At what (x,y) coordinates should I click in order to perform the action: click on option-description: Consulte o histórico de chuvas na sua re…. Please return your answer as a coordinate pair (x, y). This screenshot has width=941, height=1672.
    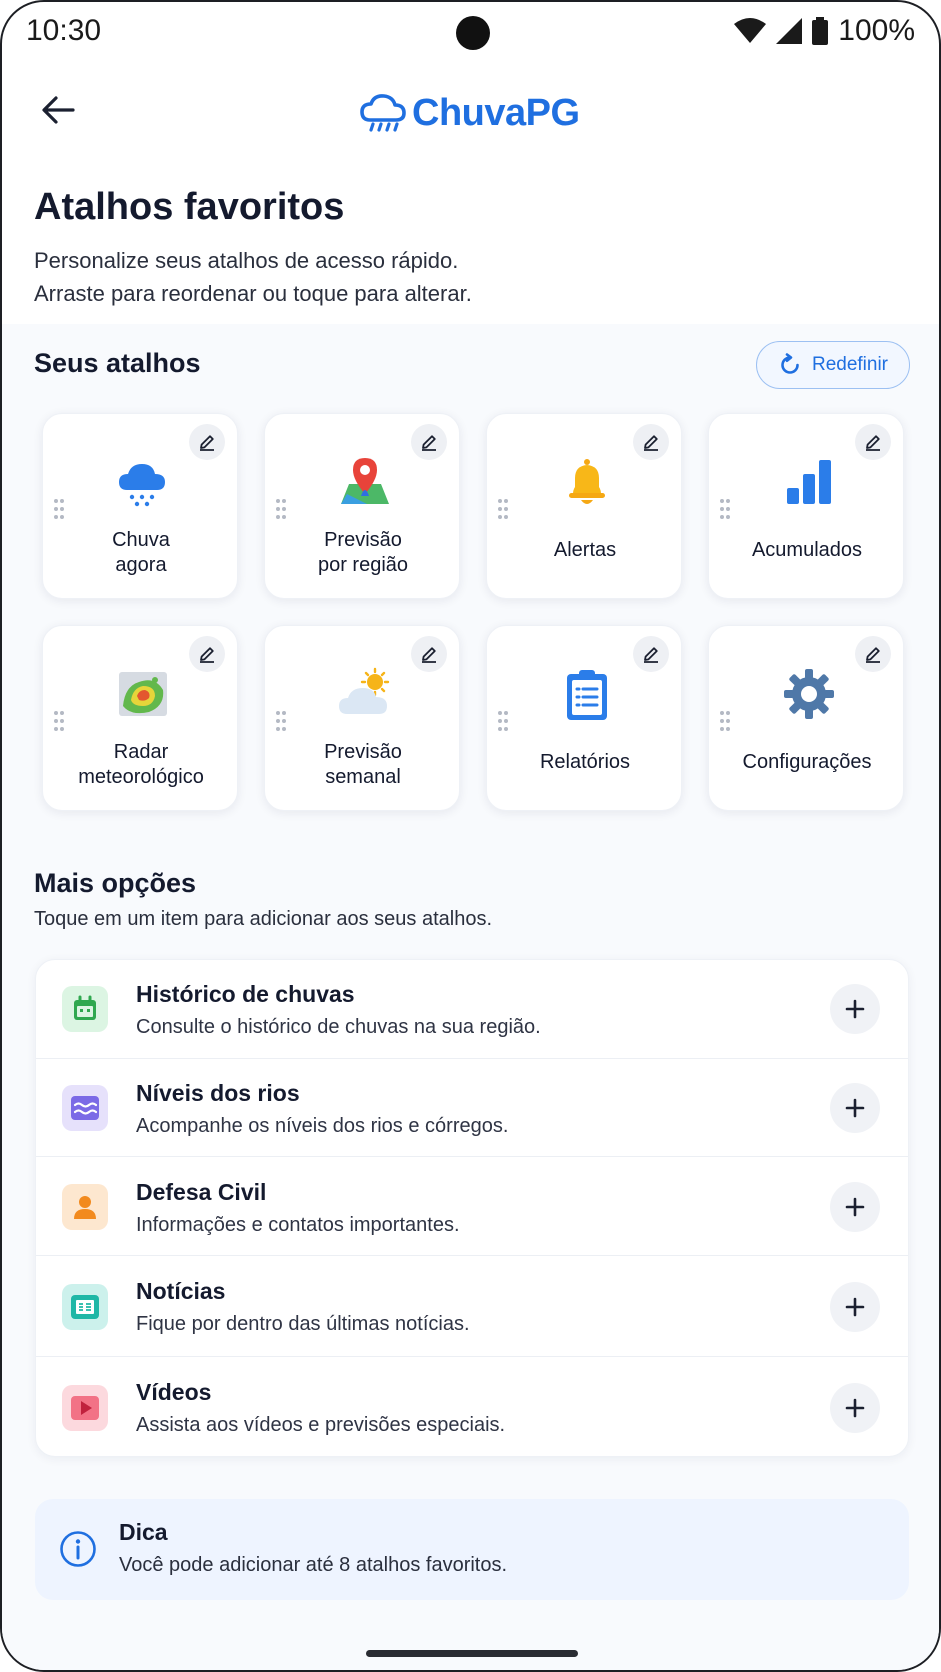
    Looking at the image, I should click on (338, 1027).